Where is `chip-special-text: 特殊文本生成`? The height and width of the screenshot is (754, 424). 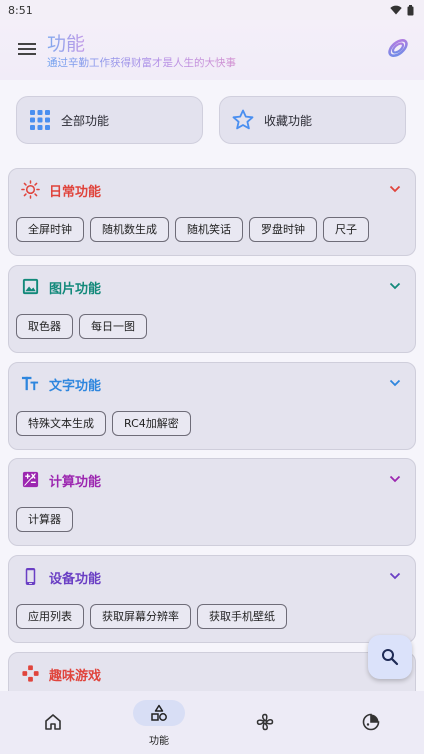
chip-special-text: 特殊文本生成 is located at coordinates (61, 423).